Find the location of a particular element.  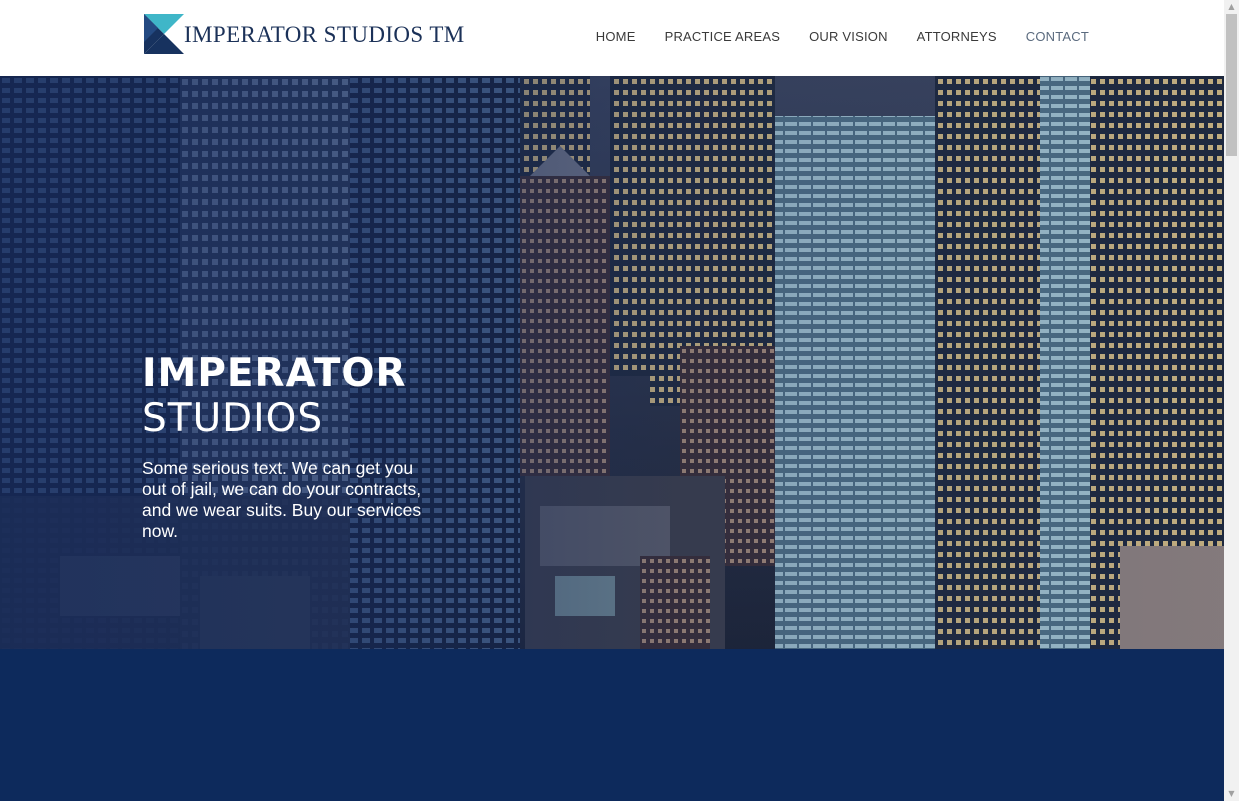

page-scrollbar: ▲ ▼ is located at coordinates (1231, 400).